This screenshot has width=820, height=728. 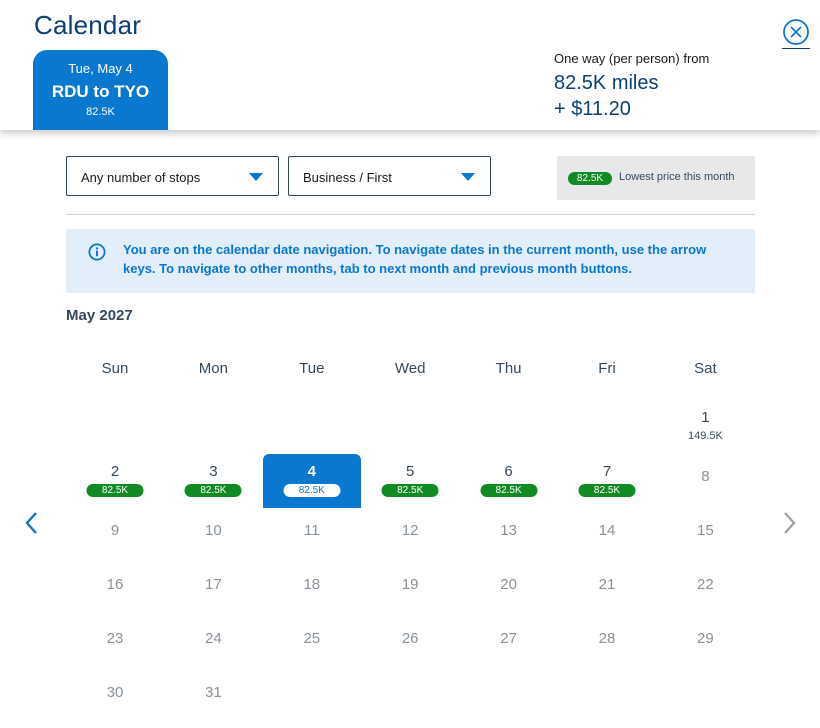 What do you see at coordinates (705, 476) in the screenshot?
I see `day-number: 8` at bounding box center [705, 476].